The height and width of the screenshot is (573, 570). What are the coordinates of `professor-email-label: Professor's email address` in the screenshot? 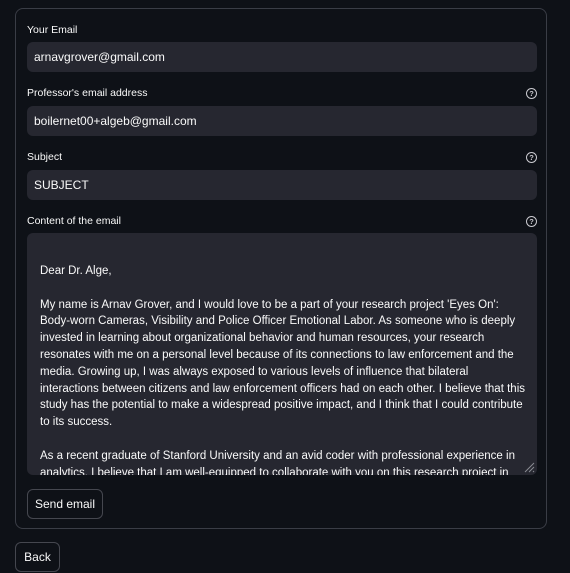 It's located at (87, 93).